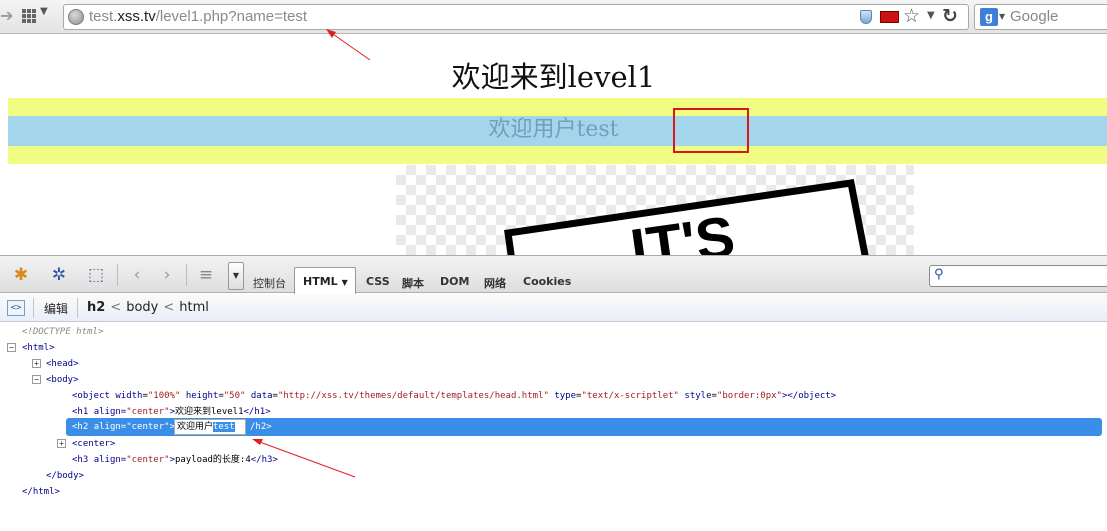  What do you see at coordinates (584, 427) in the screenshot?
I see `tree-h2-node-selected: <h2 align="center"> 欢迎用户test /h2>` at bounding box center [584, 427].